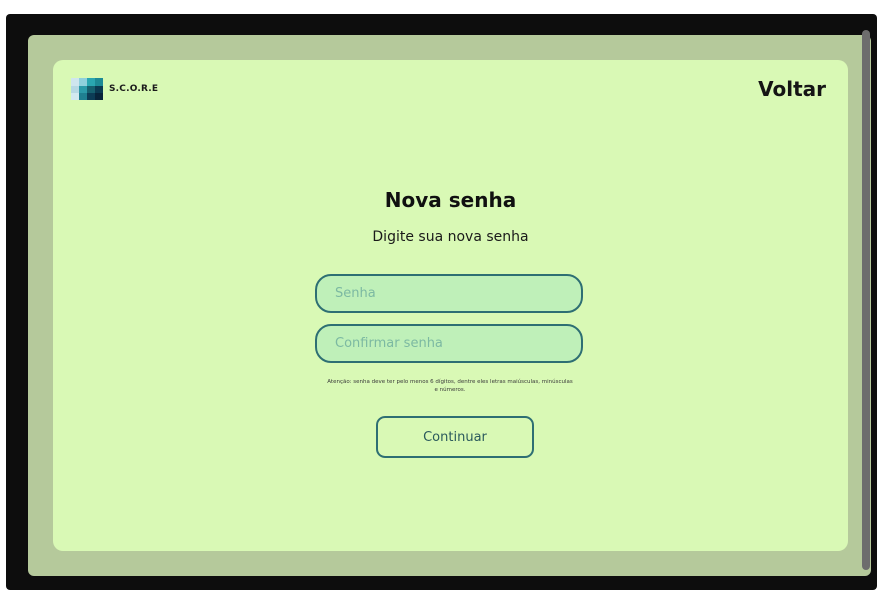  What do you see at coordinates (792, 89) in the screenshot?
I see `back-link: Voltar` at bounding box center [792, 89].